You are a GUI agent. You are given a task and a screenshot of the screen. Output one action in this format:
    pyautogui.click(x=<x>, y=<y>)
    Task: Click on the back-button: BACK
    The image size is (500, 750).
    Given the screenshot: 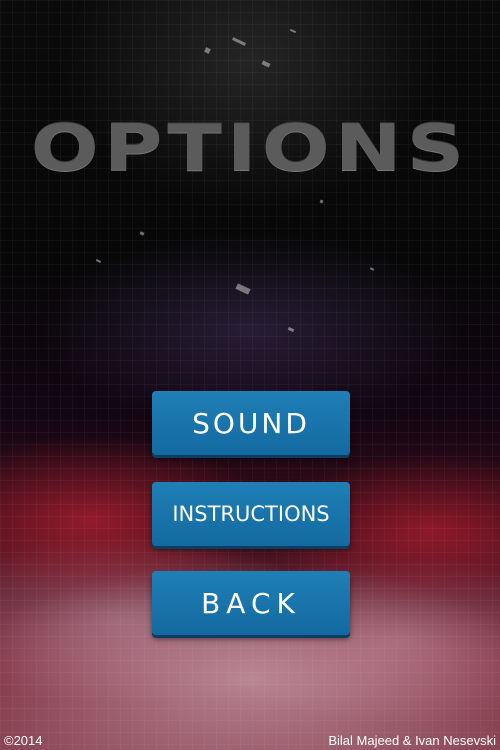 What is the action you would take?
    pyautogui.click(x=251, y=603)
    